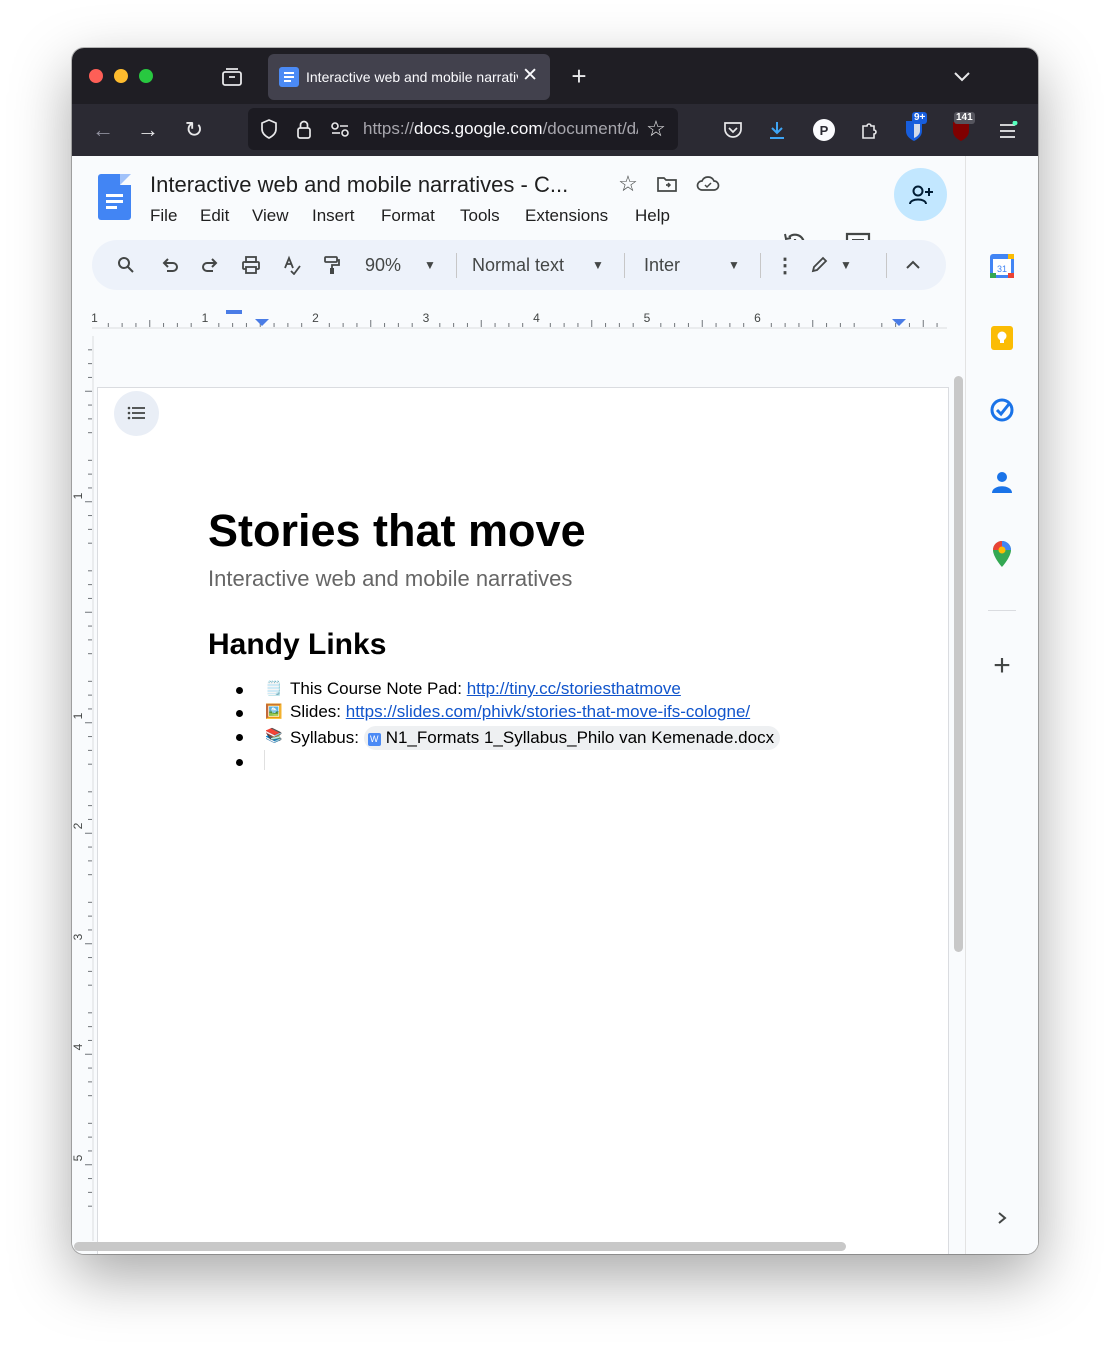 The height and width of the screenshot is (1350, 1110). What do you see at coordinates (958, 664) in the screenshot?
I see `vertical-scrollbar` at bounding box center [958, 664].